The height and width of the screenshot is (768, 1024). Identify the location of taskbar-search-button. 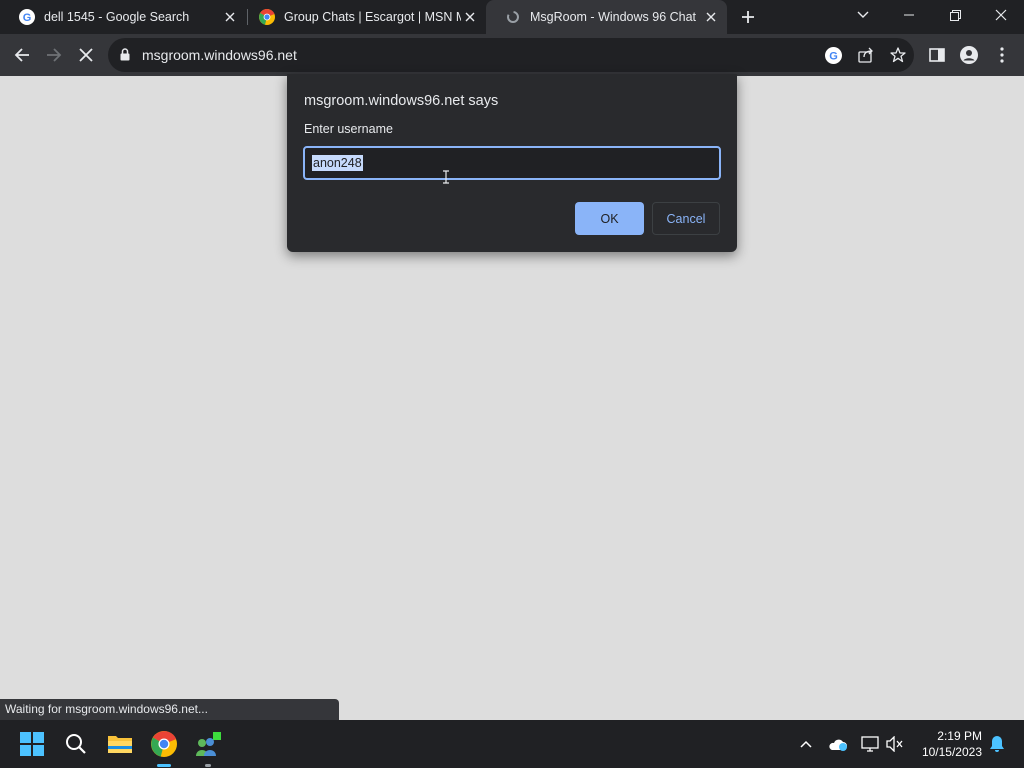
(76, 744).